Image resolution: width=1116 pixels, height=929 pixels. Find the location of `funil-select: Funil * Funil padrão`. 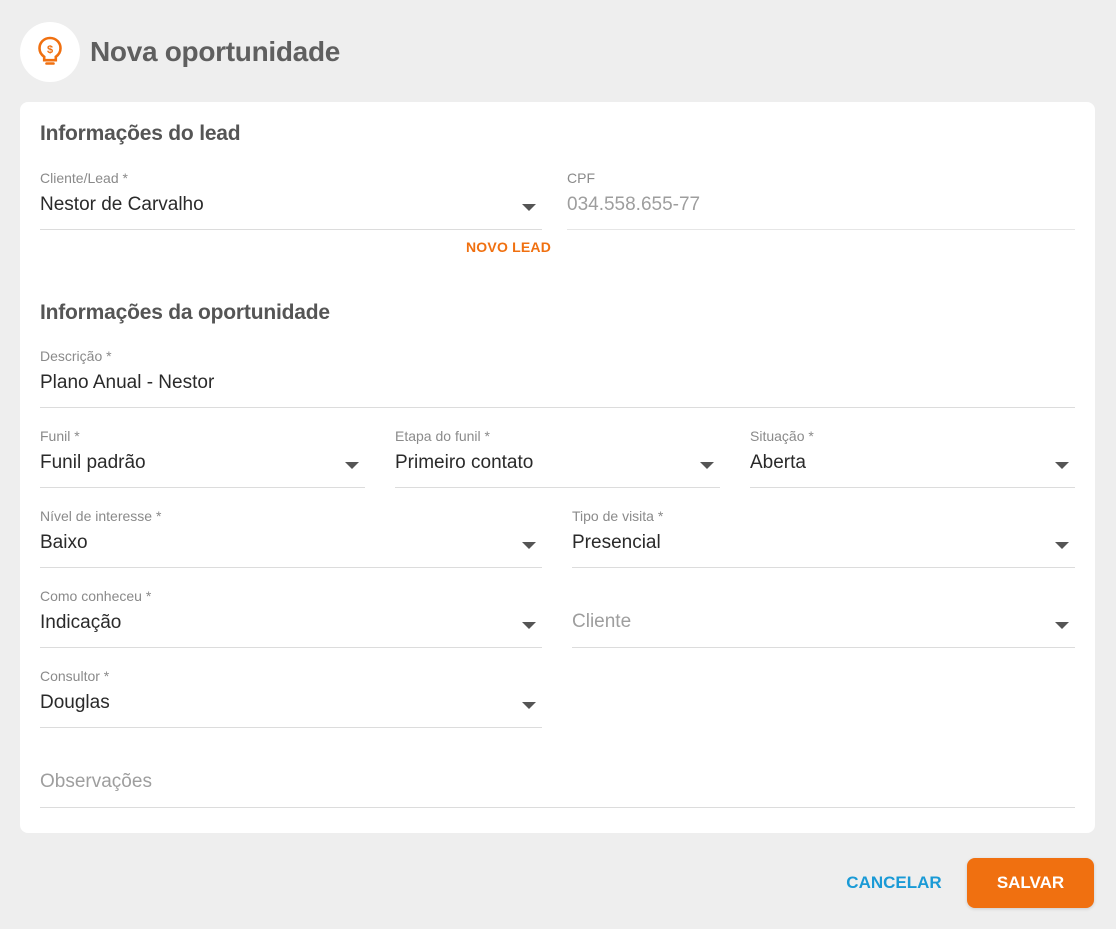

funil-select: Funil * Funil padrão is located at coordinates (202, 459).